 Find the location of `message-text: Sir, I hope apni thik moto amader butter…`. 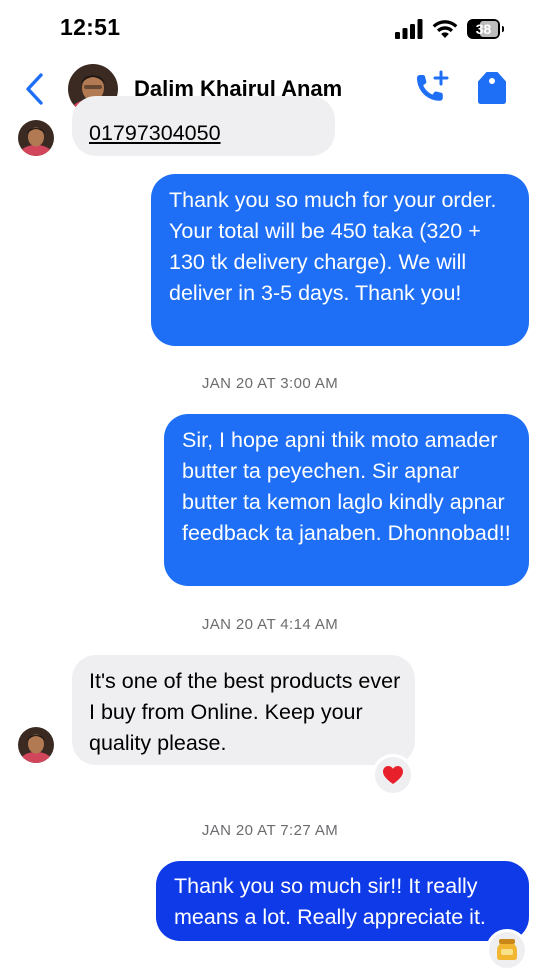

message-text: Sir, I hope apni thik moto amader butter… is located at coordinates (346, 486).